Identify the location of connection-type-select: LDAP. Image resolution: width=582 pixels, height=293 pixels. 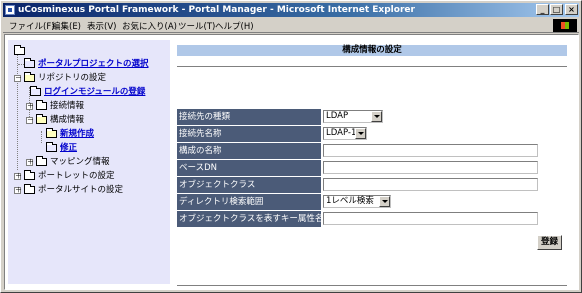
(353, 116).